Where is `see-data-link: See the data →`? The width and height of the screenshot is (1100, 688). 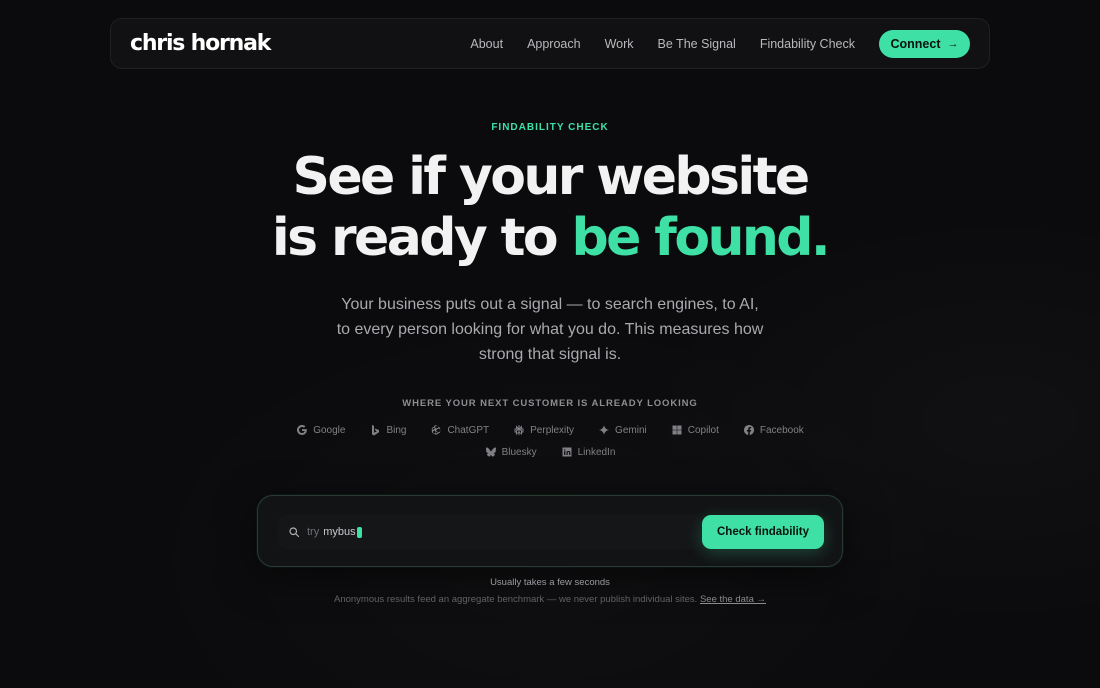 see-data-link: See the data → is located at coordinates (733, 599).